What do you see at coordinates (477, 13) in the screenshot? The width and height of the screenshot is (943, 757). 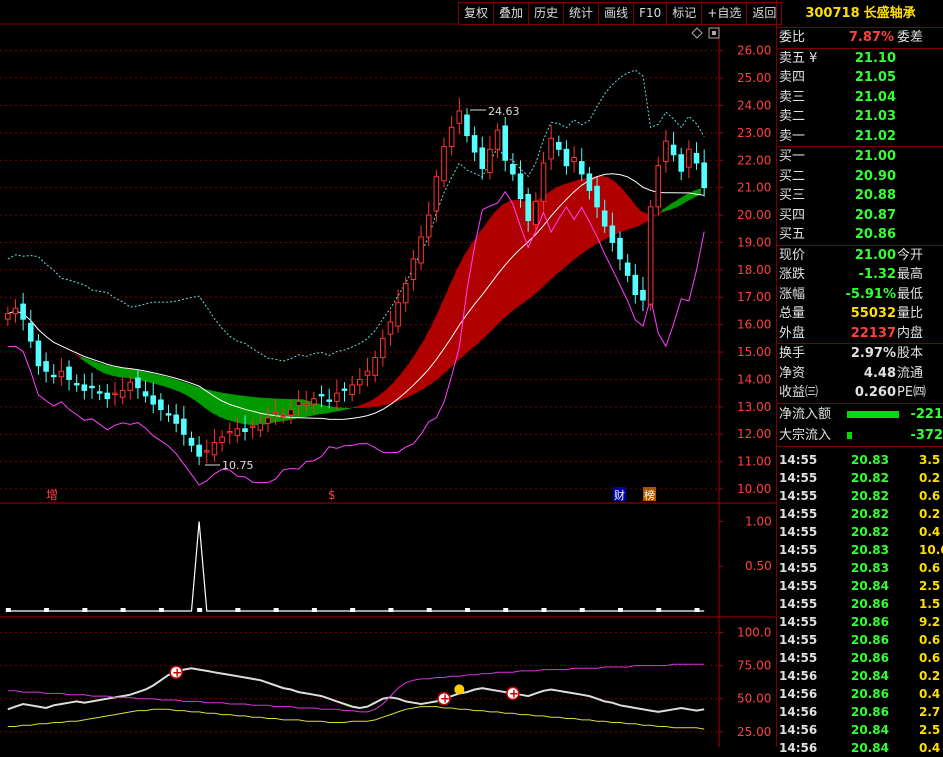 I see `restore-rights-button: 复权` at bounding box center [477, 13].